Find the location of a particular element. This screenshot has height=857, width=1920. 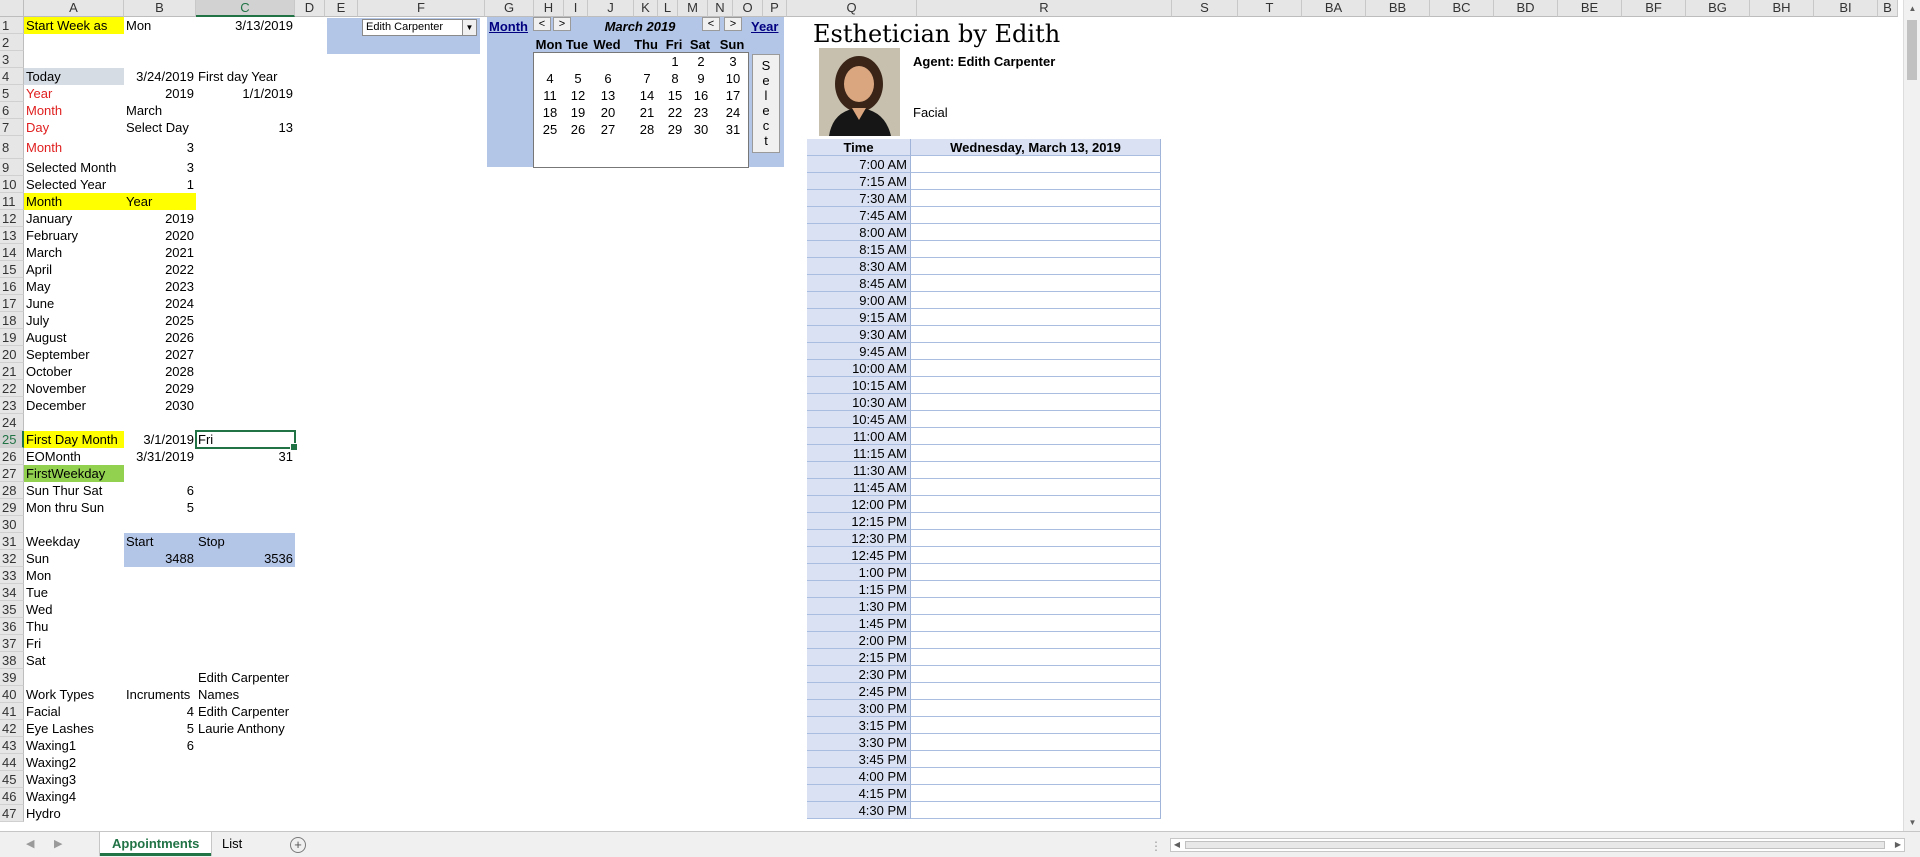

cell-a29: Mon thru Sun is located at coordinates (74, 507).